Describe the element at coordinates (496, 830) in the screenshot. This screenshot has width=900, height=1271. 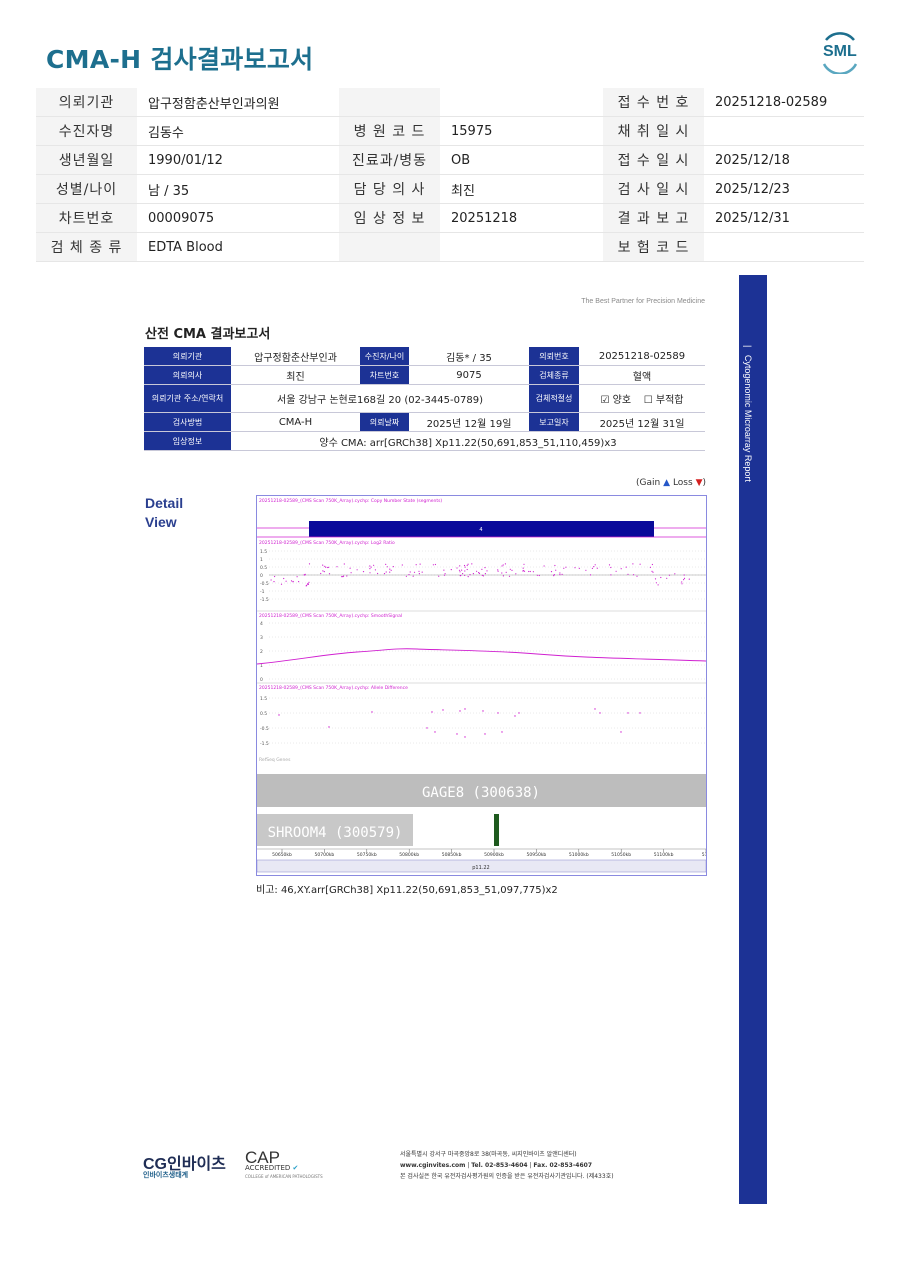
I see `gene-marker` at that location.